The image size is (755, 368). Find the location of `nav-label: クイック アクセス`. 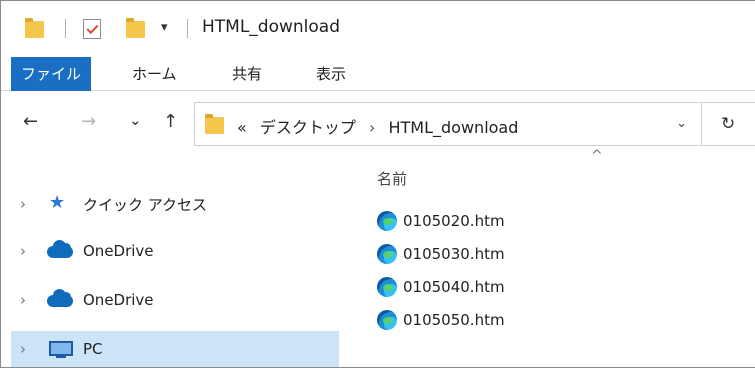

nav-label: クイック アクセス is located at coordinates (145, 204).